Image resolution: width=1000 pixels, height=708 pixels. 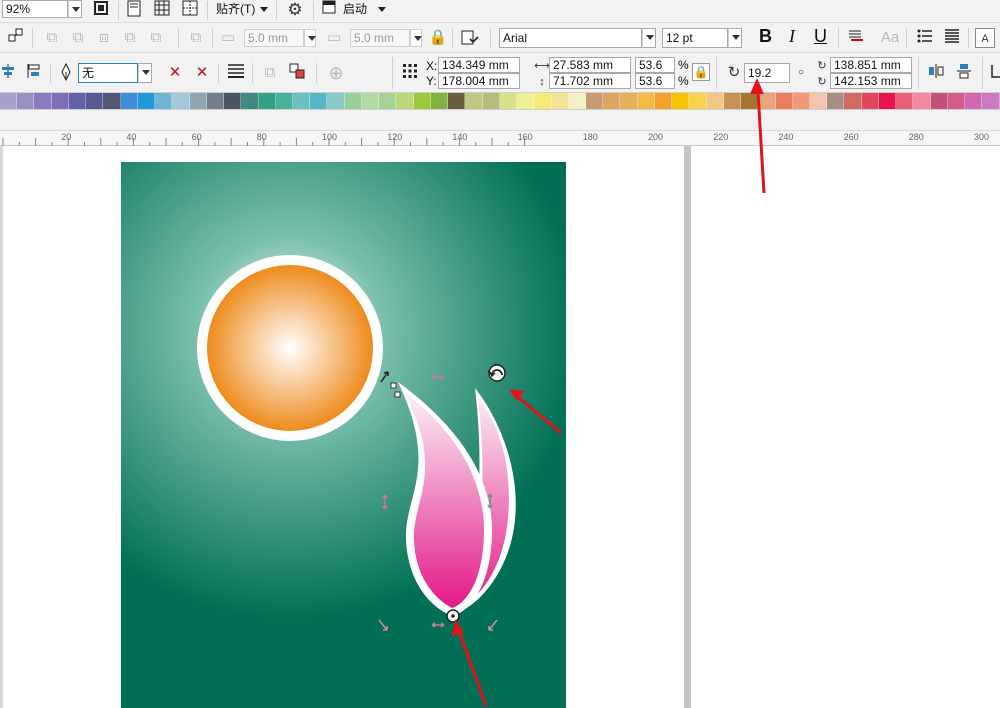 I want to click on width-field: 27.583 mm, so click(x=590, y=65).